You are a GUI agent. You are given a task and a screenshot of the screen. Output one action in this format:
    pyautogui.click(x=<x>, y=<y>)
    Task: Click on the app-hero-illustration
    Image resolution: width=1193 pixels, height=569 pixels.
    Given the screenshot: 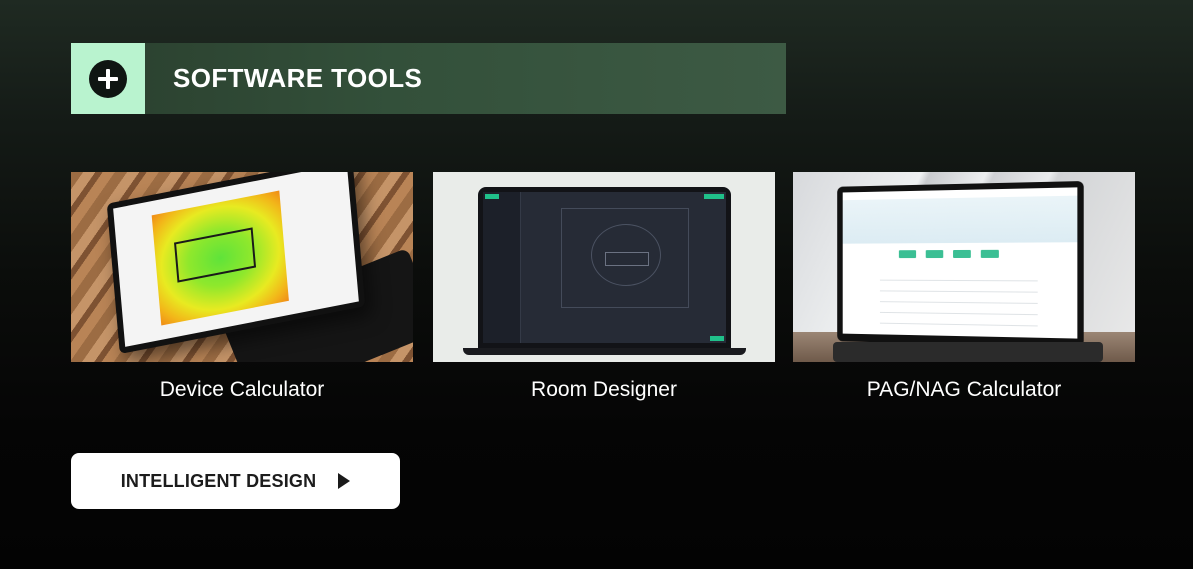 What is the action you would take?
    pyautogui.click(x=960, y=219)
    